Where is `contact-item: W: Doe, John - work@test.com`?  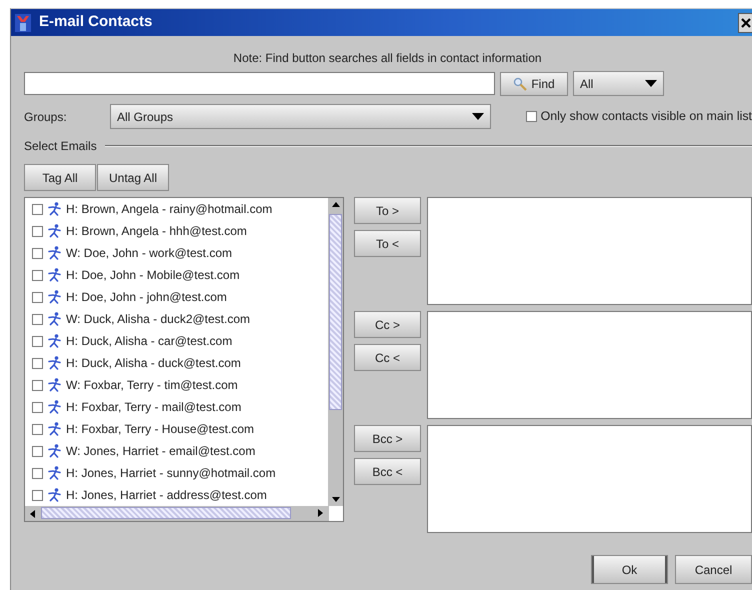 contact-item: W: Doe, John - work@test.com is located at coordinates (177, 253).